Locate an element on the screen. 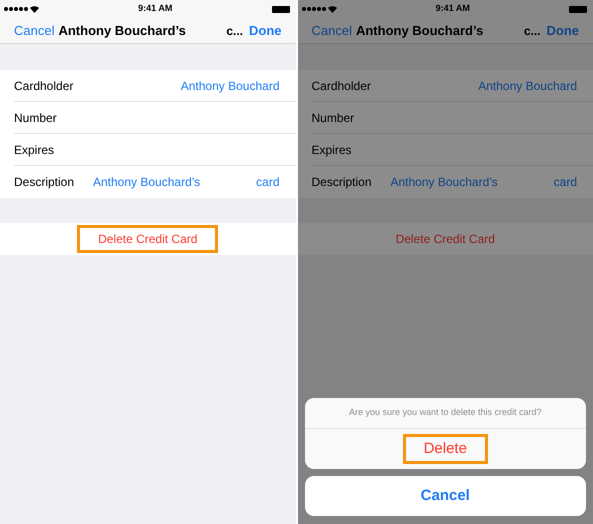  delete-credit-card-button: Delete Credit Card is located at coordinates (147, 239).